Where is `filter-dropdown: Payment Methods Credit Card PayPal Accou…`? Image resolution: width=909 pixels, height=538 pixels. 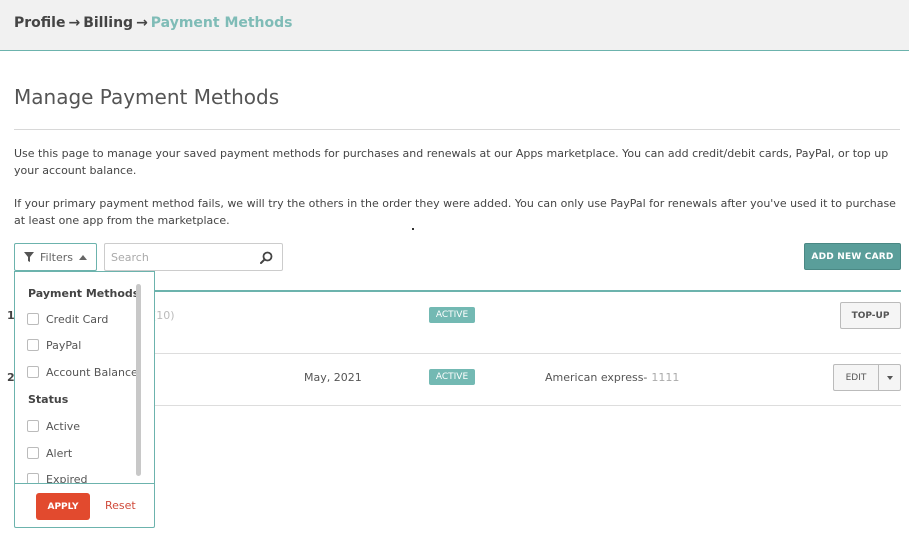
filter-dropdown: Payment Methods Credit Card PayPal Accou… is located at coordinates (84, 399).